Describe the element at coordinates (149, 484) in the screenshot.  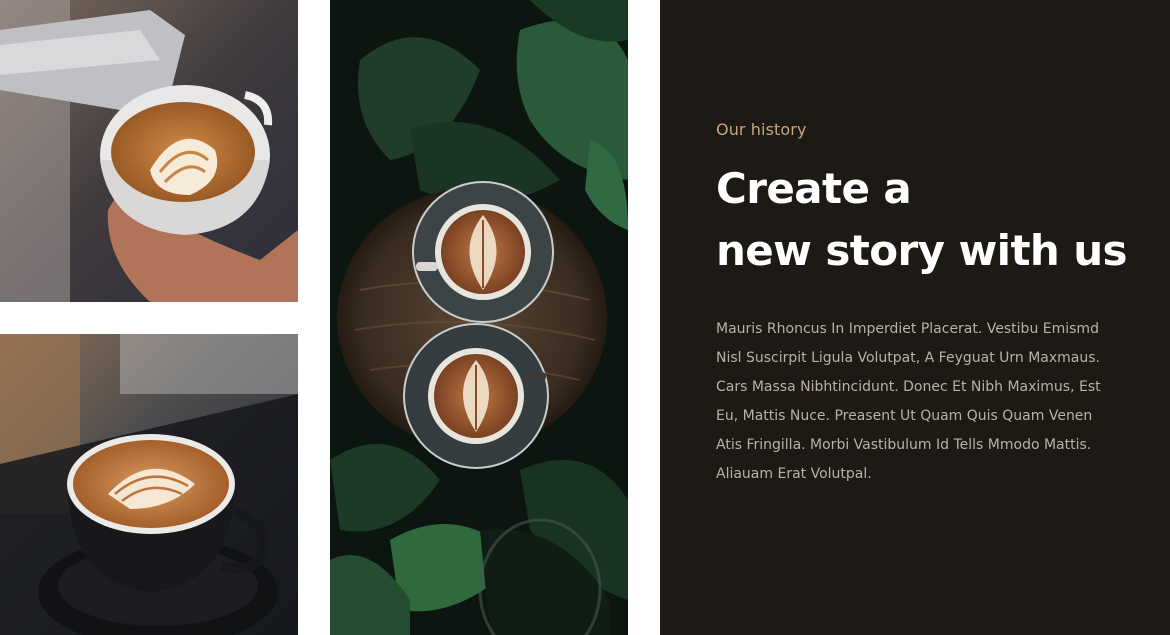
I see `dark-cup-latte-photo` at that location.